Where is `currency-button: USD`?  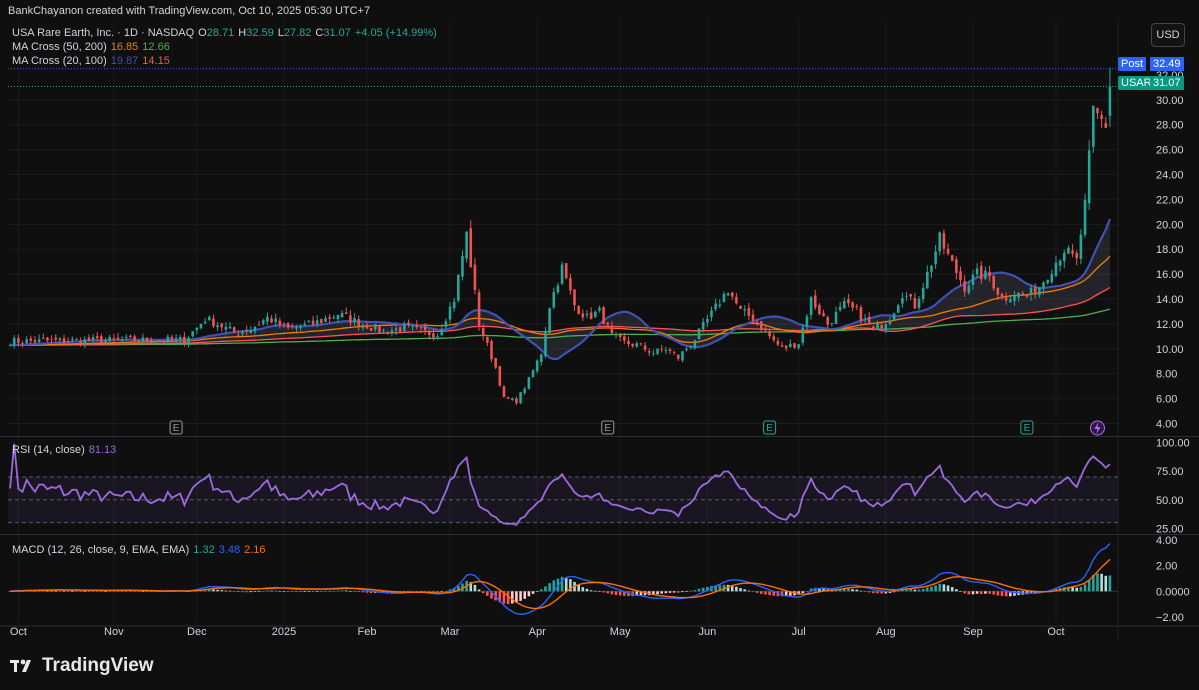 currency-button: USD is located at coordinates (1168, 35).